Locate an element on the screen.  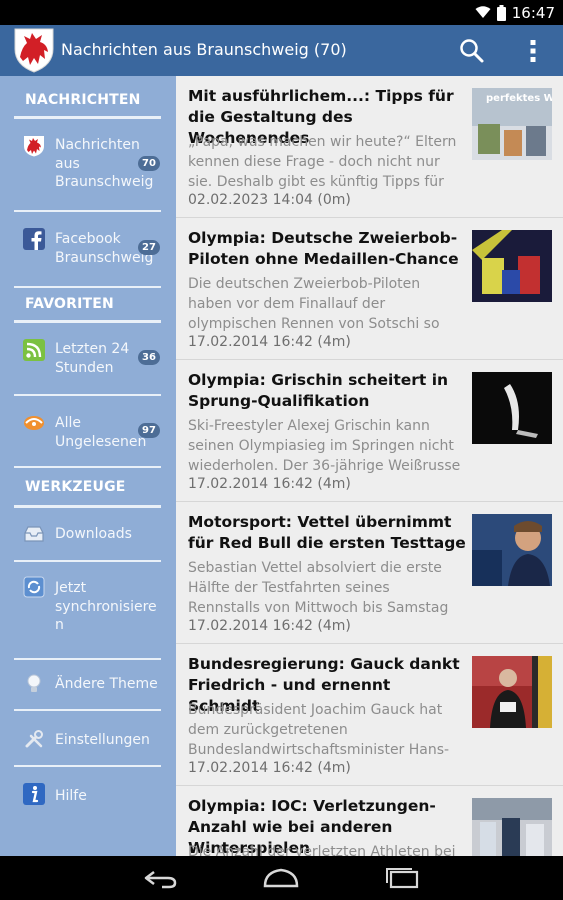
sidebar-item-label: Jetzt synchronisieren is located at coordinates (106, 606).